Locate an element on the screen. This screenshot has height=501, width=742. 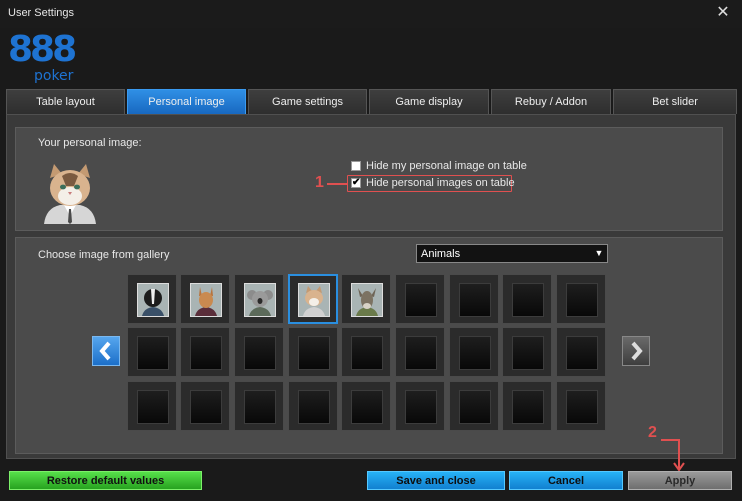
chevron-left-icon is located at coordinates (105, 351).